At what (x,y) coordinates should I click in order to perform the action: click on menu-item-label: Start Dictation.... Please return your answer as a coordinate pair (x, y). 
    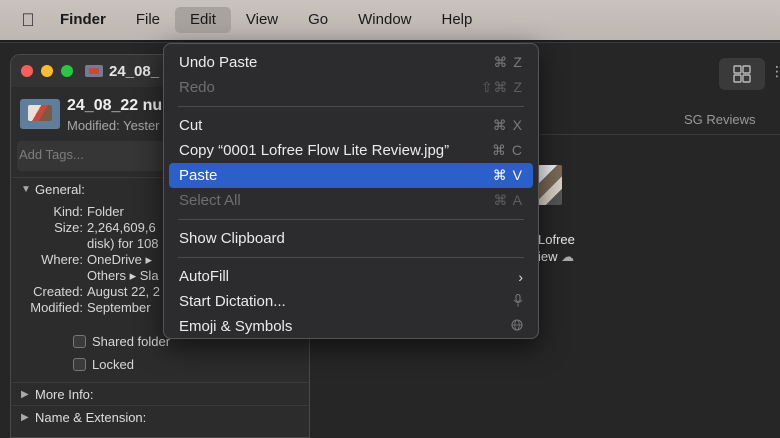
    Looking at the image, I should click on (232, 301).